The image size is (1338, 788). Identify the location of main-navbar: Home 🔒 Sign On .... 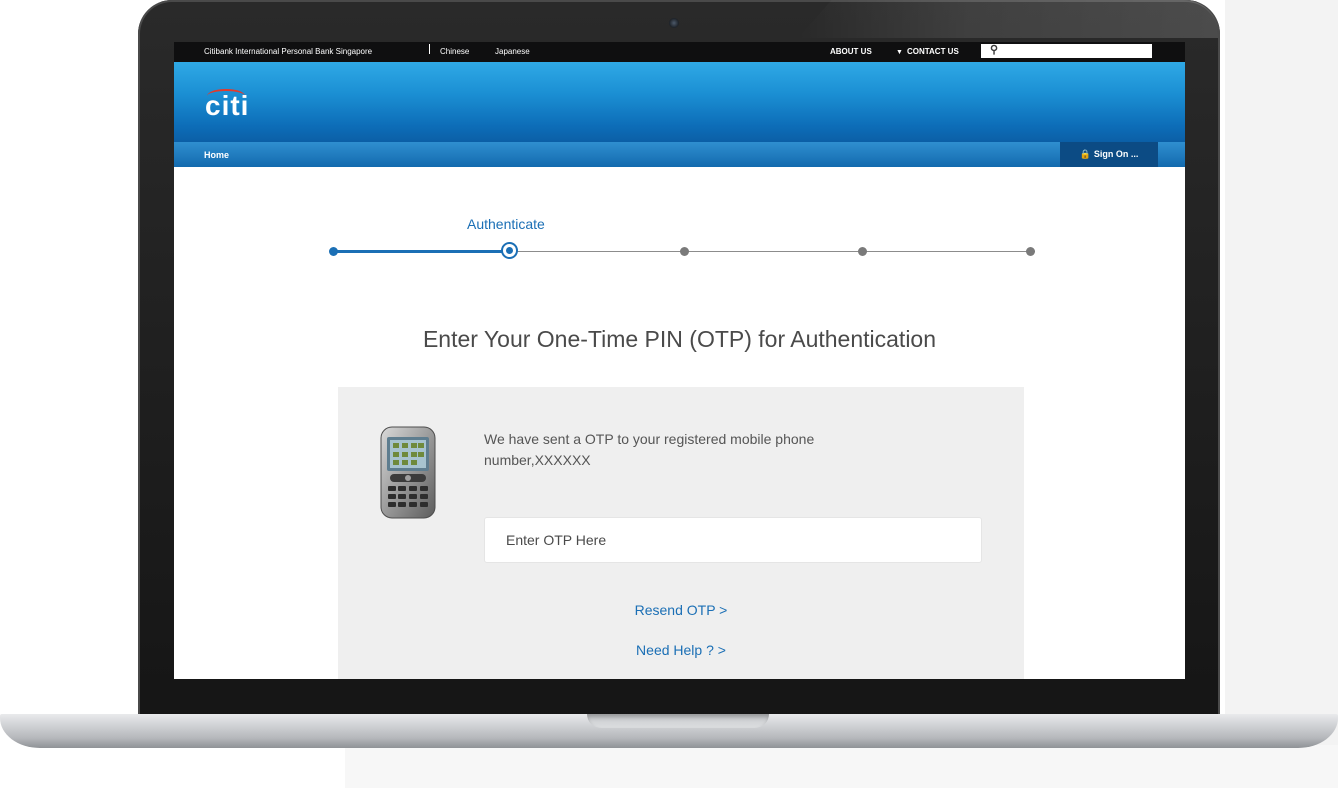
(679, 154).